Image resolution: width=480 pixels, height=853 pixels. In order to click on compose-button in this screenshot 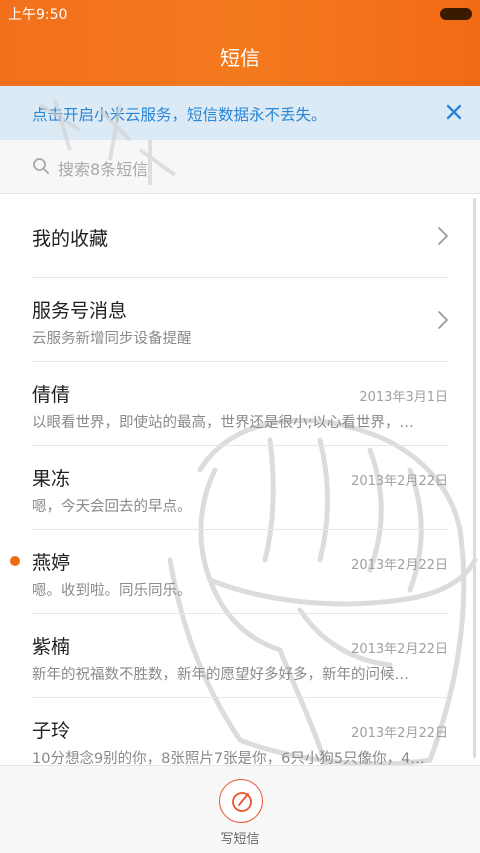, I will do `click(241, 801)`.